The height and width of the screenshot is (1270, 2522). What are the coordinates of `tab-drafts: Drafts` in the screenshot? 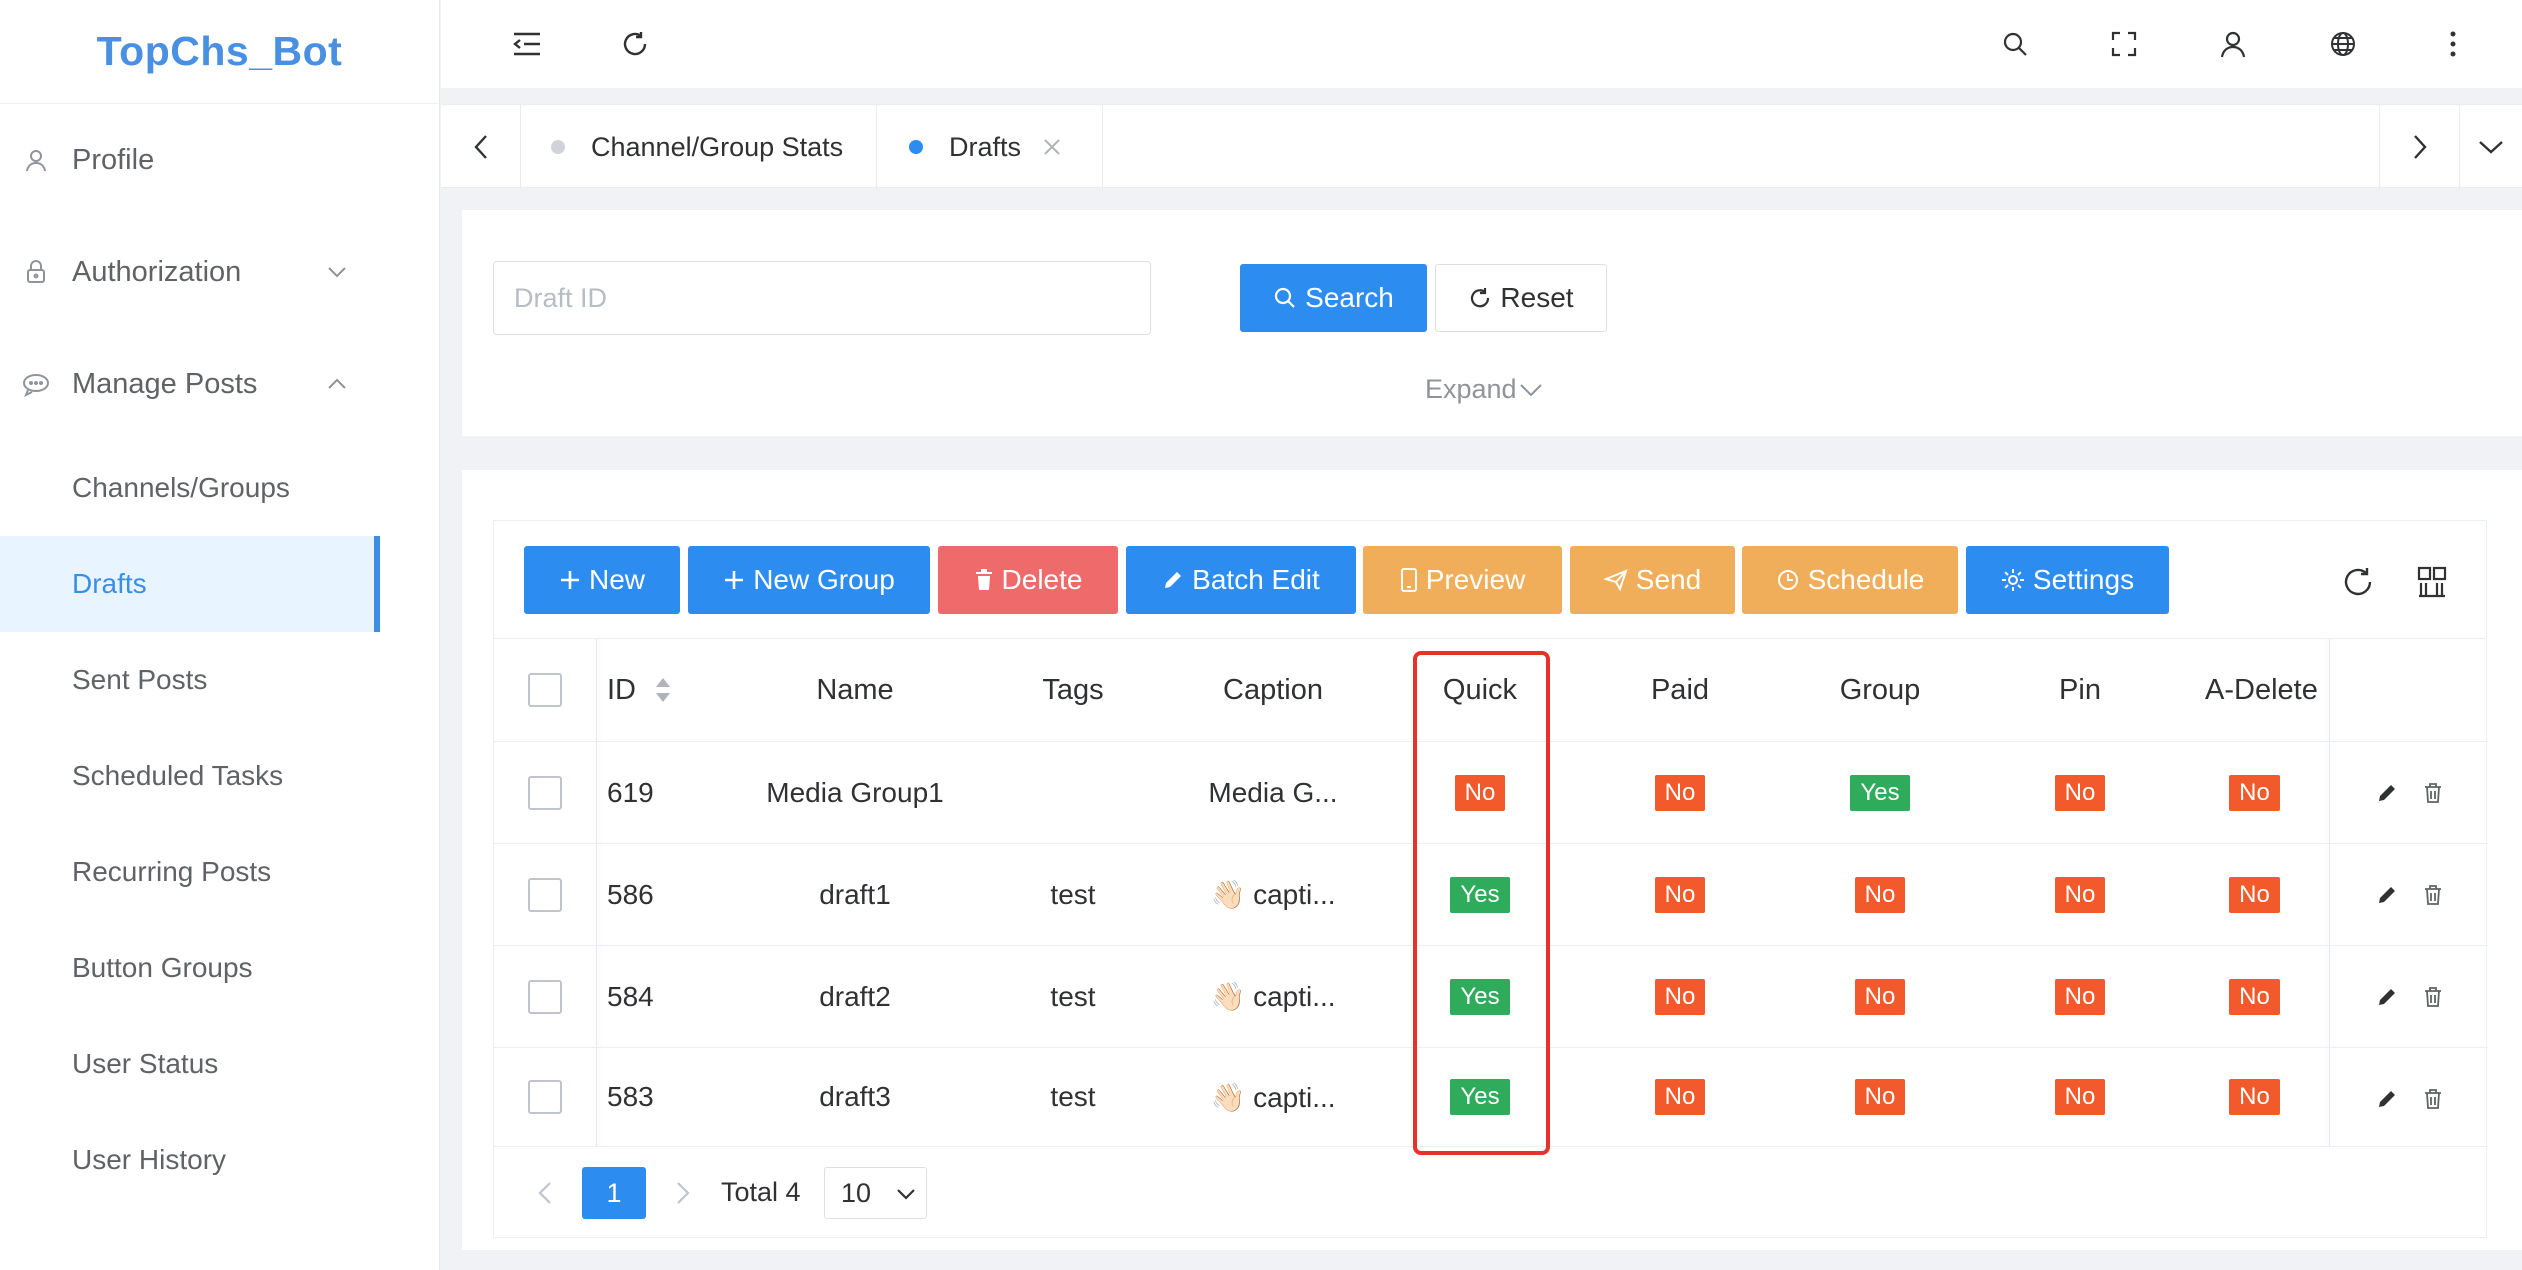 It's located at (990, 147).